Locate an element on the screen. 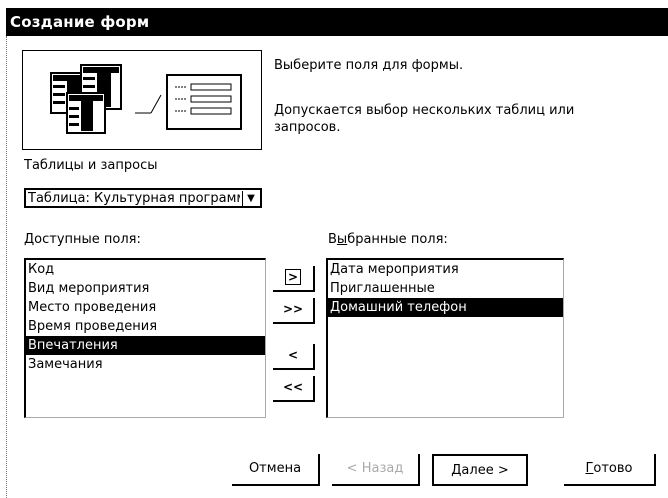 Image resolution: width=668 pixels, height=498 pixels. tables-to-form-icon is located at coordinates (146, 99).